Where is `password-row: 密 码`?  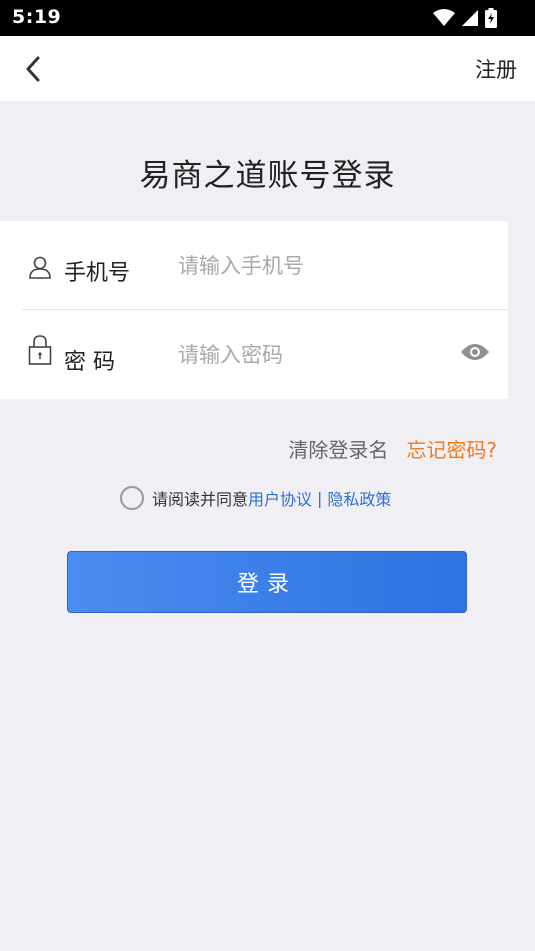
password-row: 密 码 is located at coordinates (265, 354).